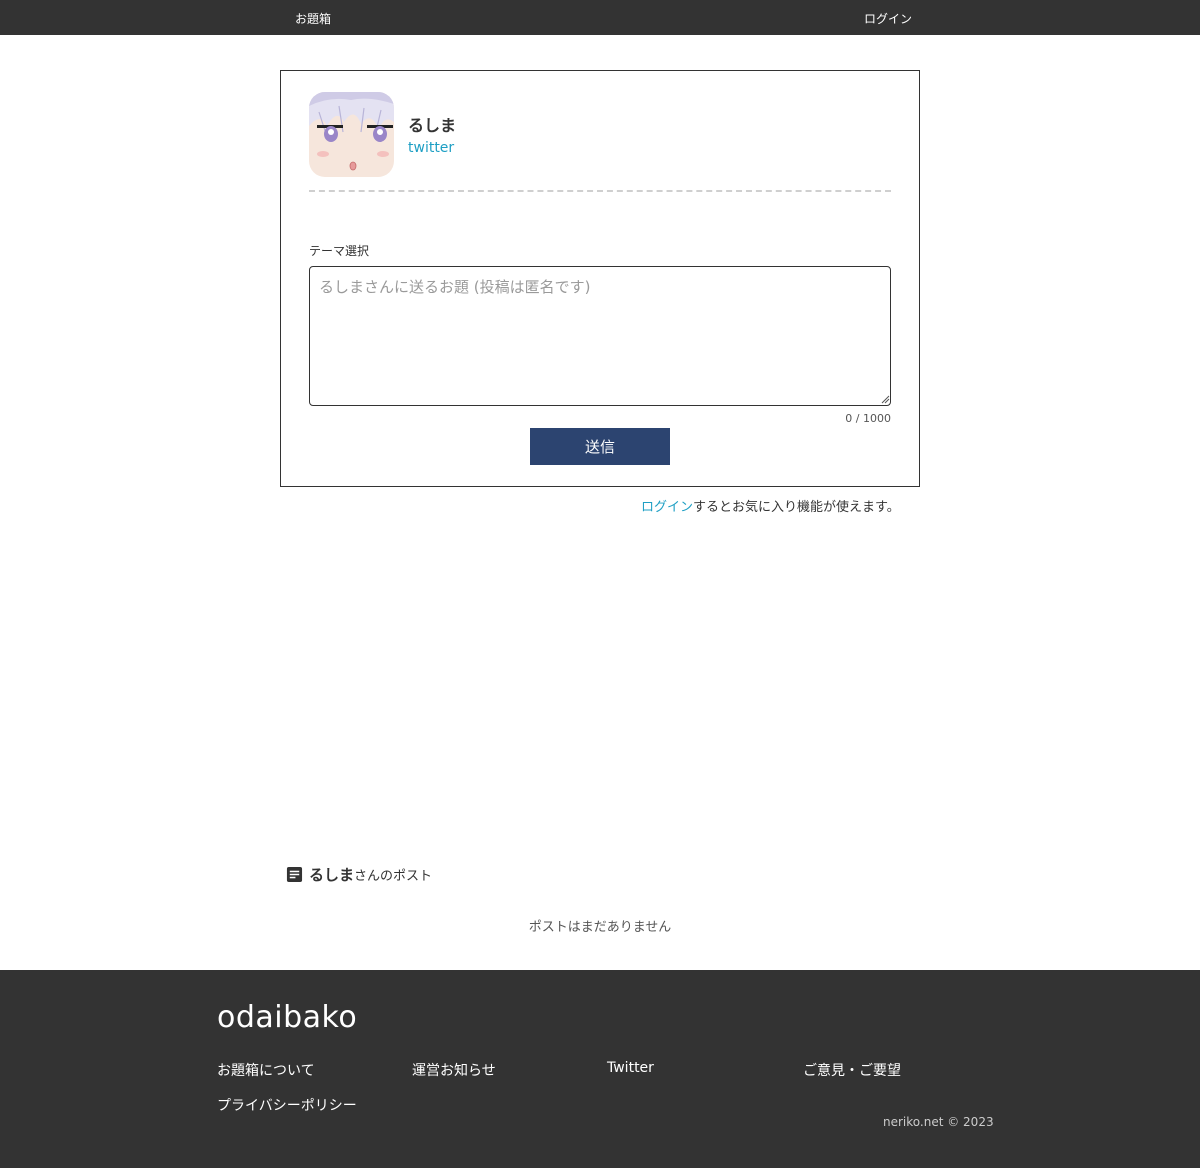  Describe the element at coordinates (600, 17) in the screenshot. I see `top-navbar: お題箱 ログイン` at that location.